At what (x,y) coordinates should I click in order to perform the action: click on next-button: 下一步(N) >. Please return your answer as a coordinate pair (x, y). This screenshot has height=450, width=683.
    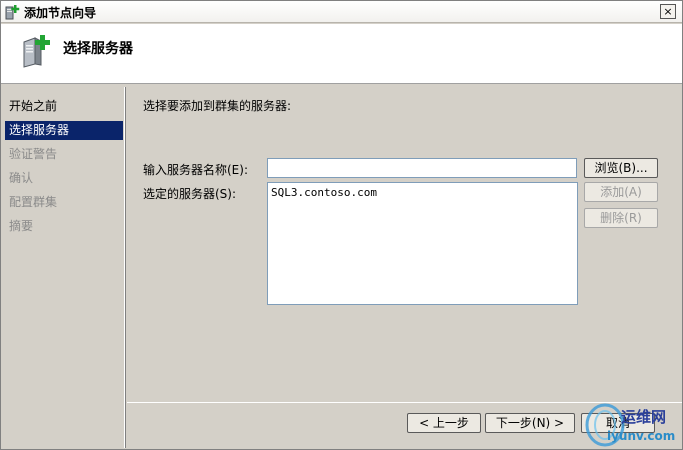
    Looking at the image, I should click on (530, 423).